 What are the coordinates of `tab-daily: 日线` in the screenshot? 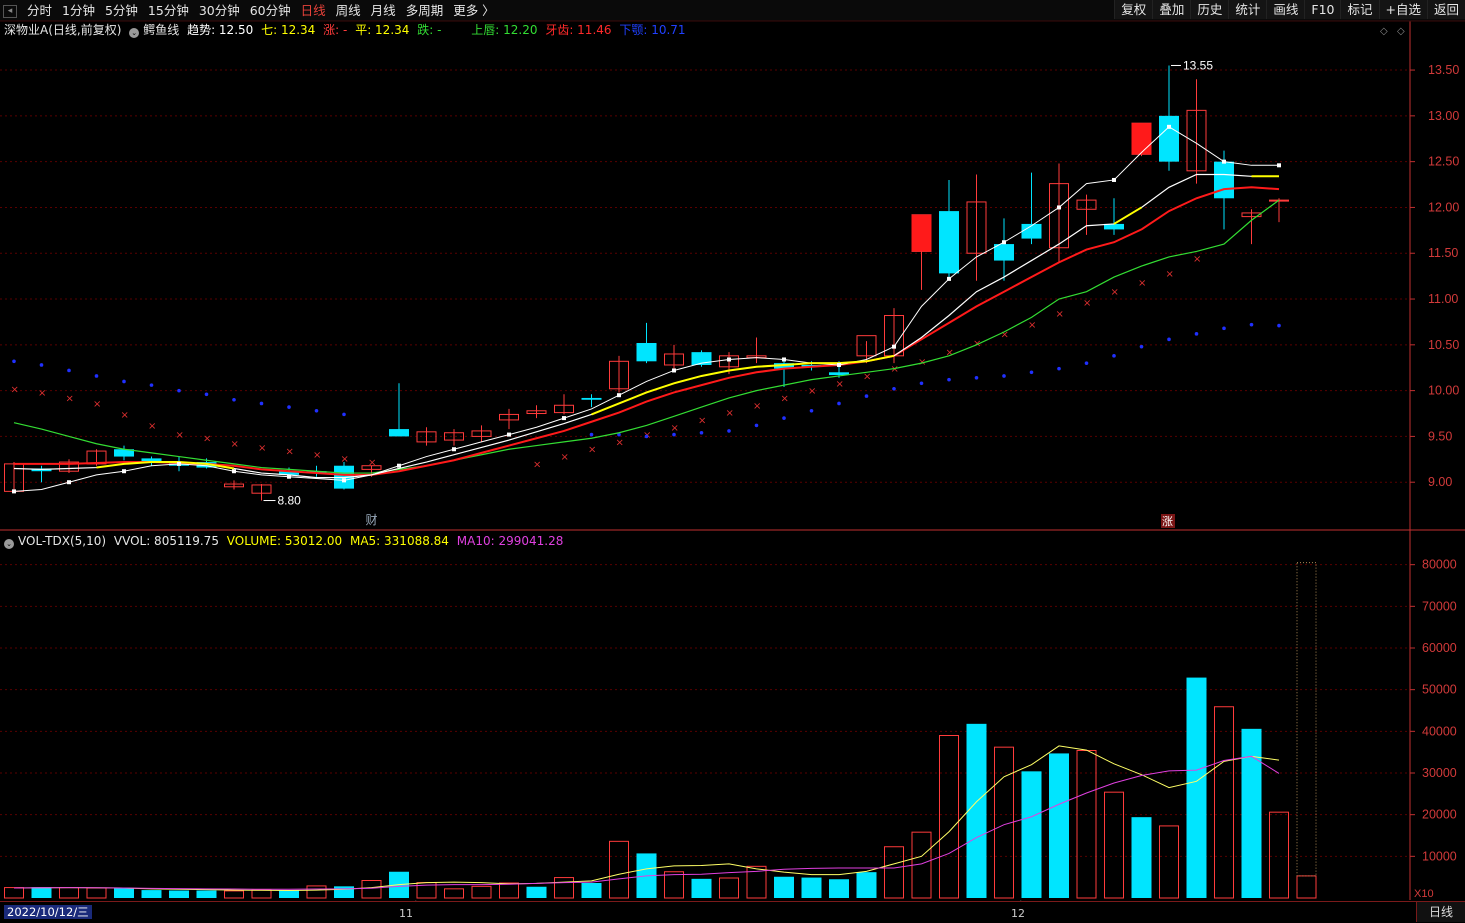 It's located at (313, 10).